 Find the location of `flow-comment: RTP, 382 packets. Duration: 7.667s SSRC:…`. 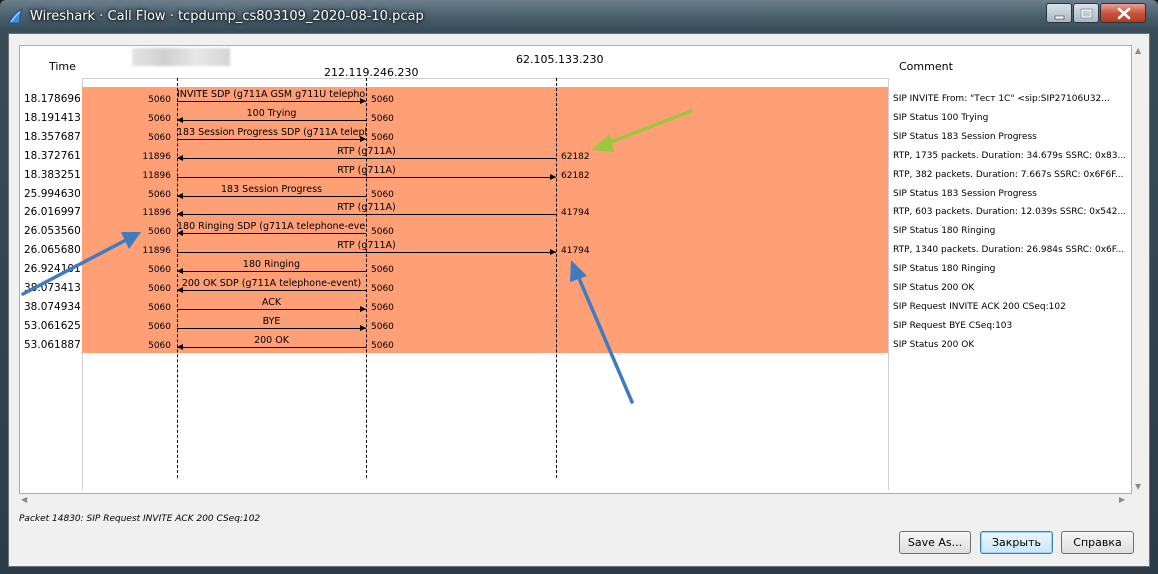

flow-comment: RTP, 382 packets. Duration: 7.667s SSRC:… is located at coordinates (1008, 174).